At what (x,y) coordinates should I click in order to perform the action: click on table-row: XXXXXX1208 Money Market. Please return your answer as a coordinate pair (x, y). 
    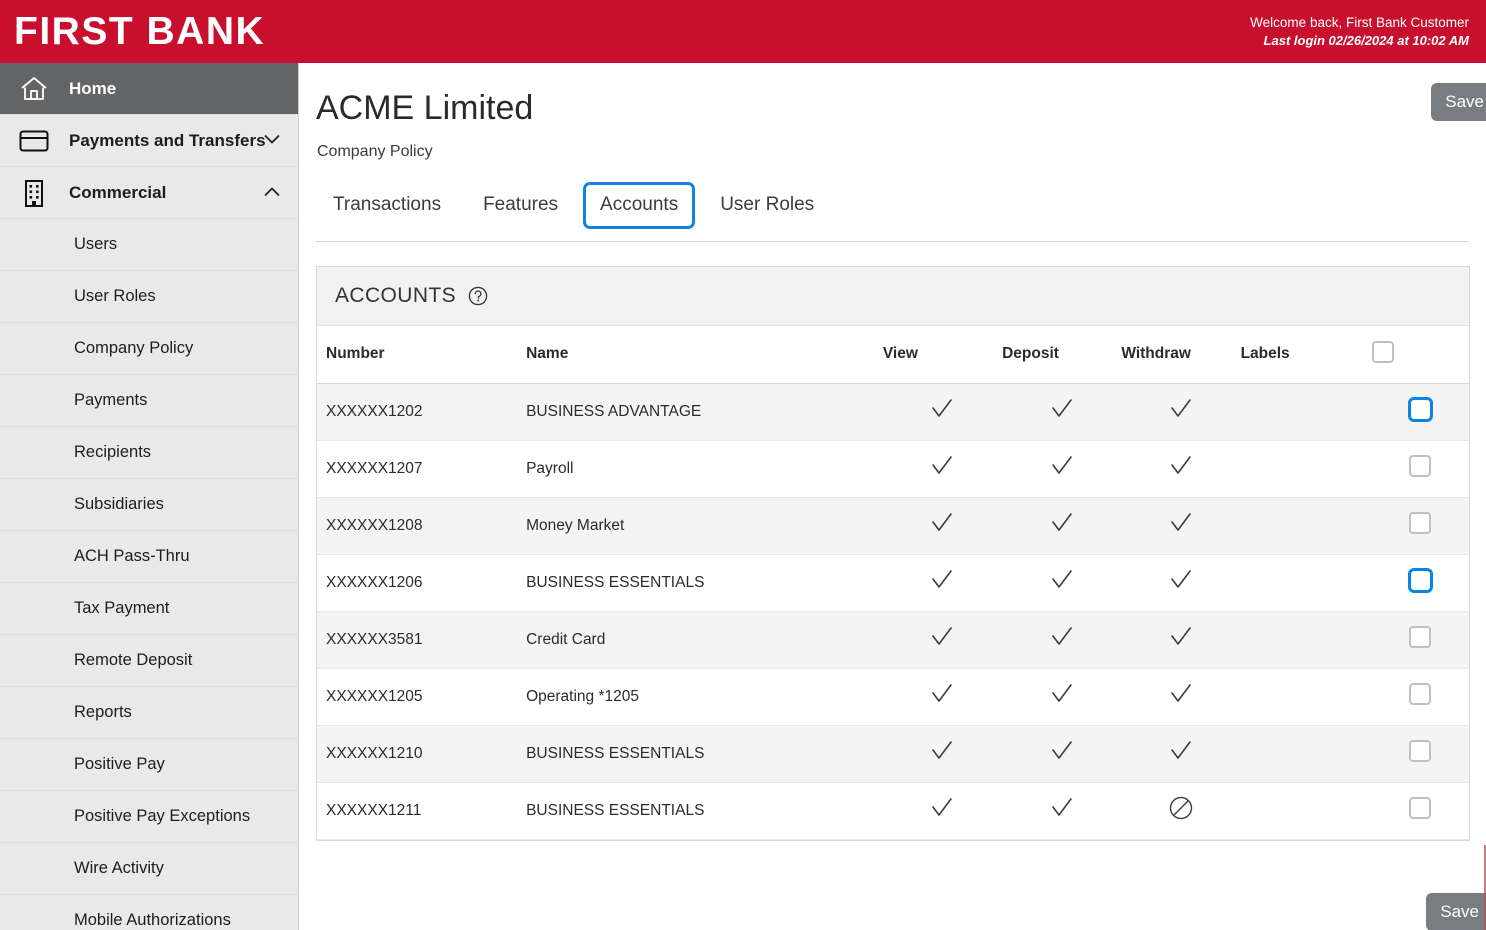
    Looking at the image, I should click on (893, 526).